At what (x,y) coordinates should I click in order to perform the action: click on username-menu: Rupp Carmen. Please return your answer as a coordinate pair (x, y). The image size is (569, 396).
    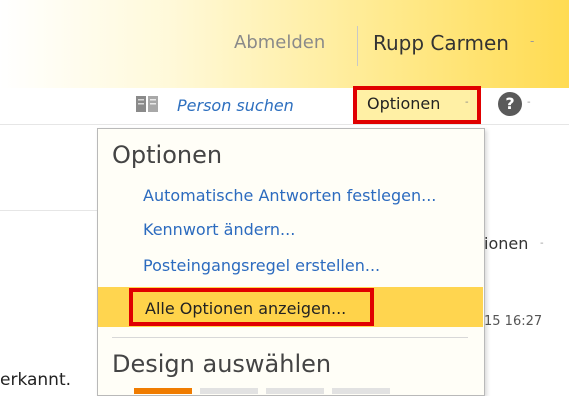
    Looking at the image, I should click on (441, 43).